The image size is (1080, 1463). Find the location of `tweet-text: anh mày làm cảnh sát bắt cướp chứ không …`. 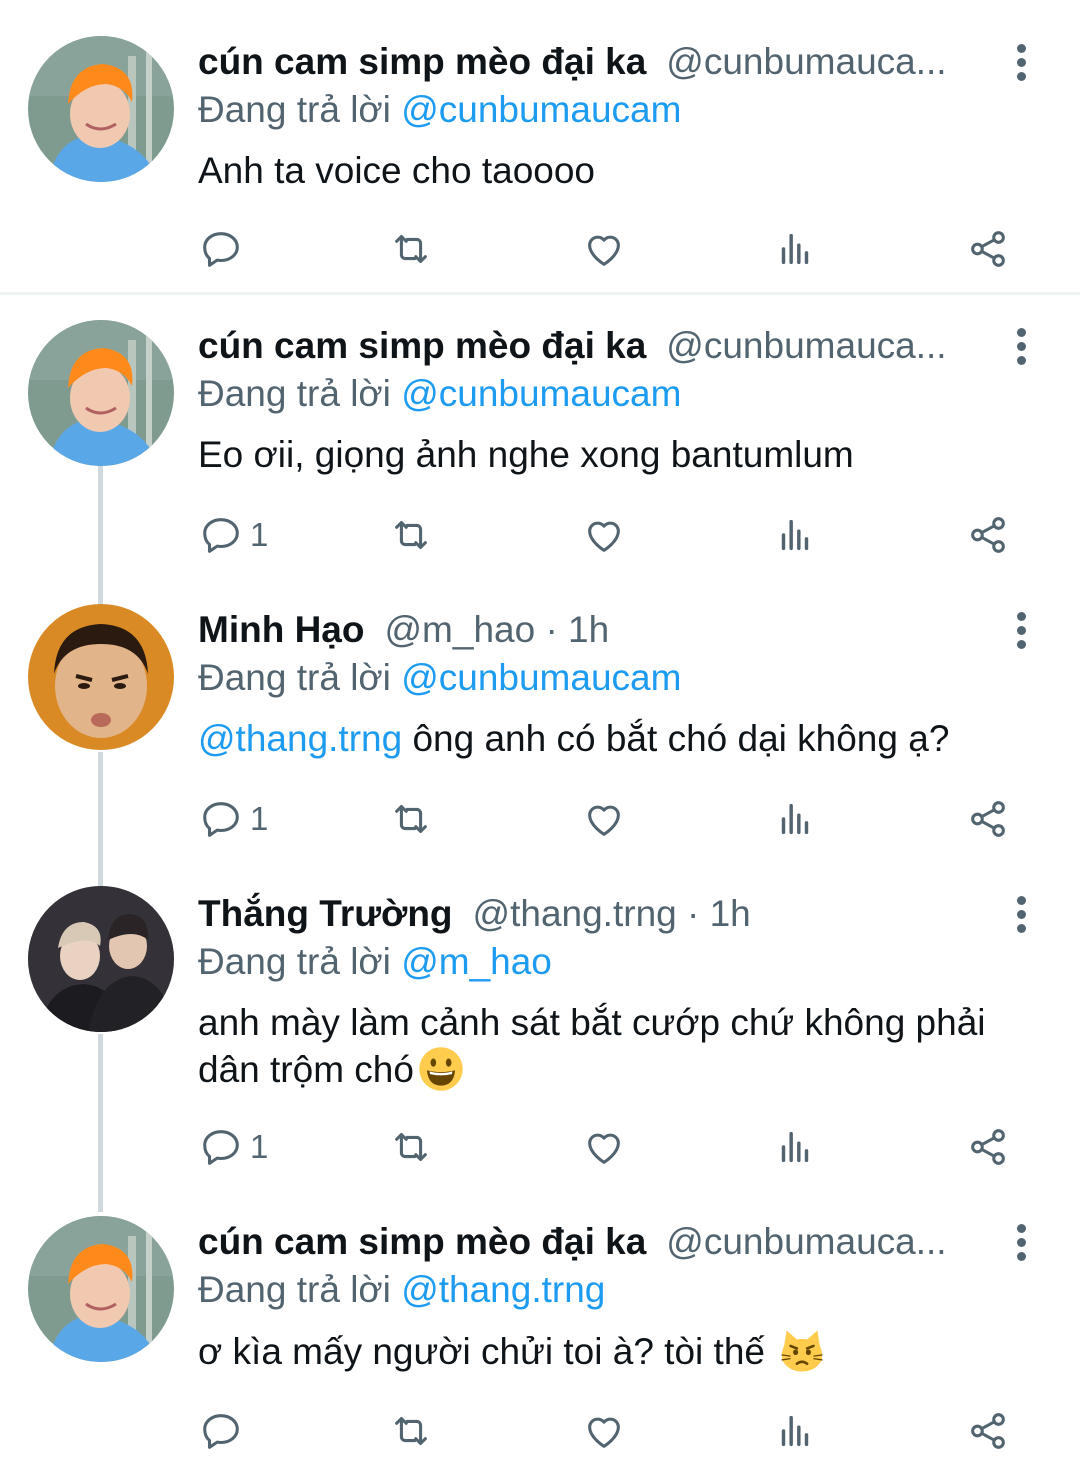

tweet-text: anh mày làm cảnh sát bắt cướp chứ không … is located at coordinates (618, 1046).